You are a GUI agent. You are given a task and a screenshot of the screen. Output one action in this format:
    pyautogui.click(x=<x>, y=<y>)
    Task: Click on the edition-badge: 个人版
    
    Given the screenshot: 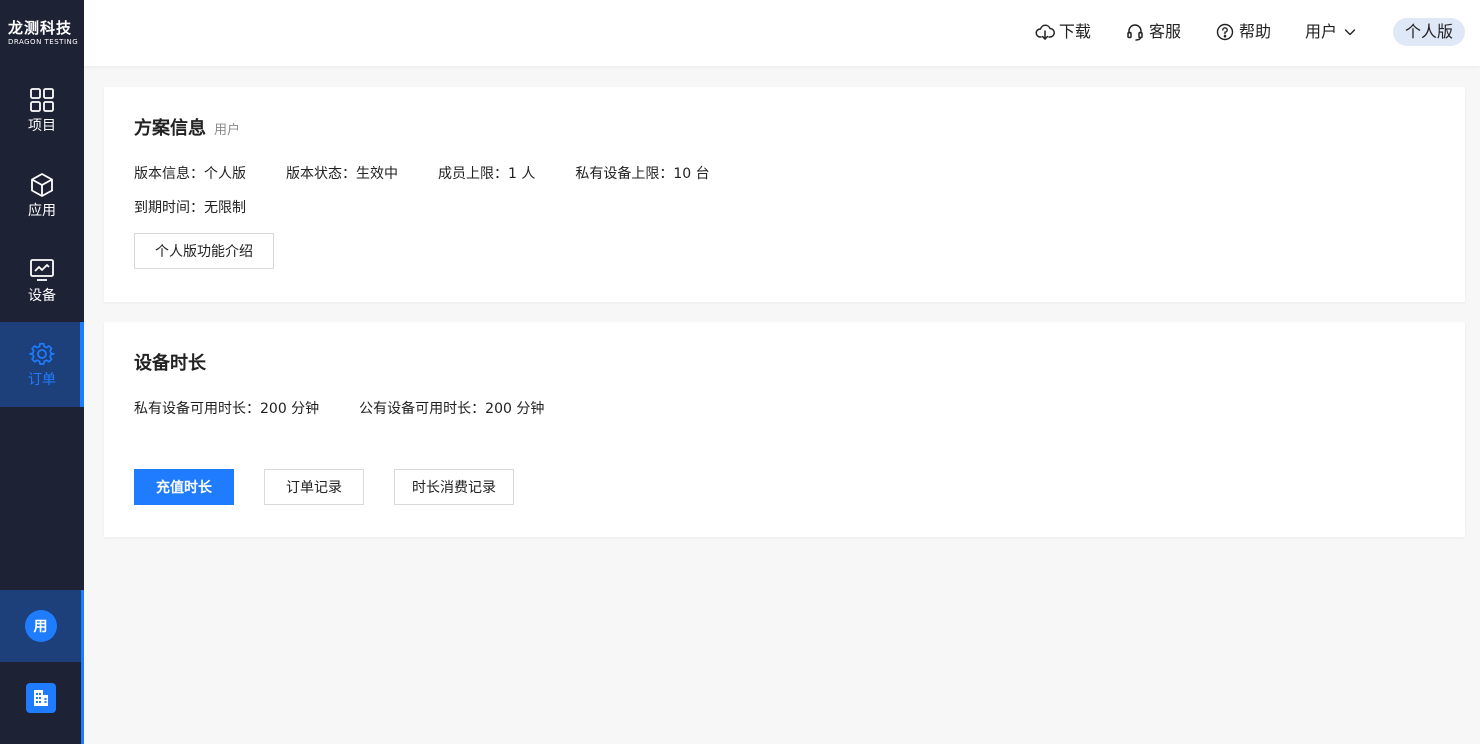 What is the action you would take?
    pyautogui.click(x=1428, y=32)
    